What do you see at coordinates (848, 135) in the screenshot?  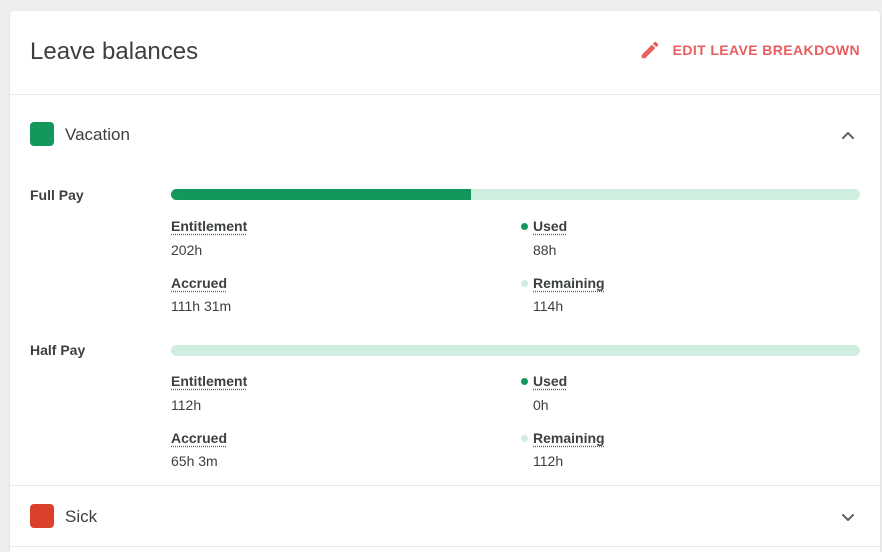 I see `chevron-up-icon` at bounding box center [848, 135].